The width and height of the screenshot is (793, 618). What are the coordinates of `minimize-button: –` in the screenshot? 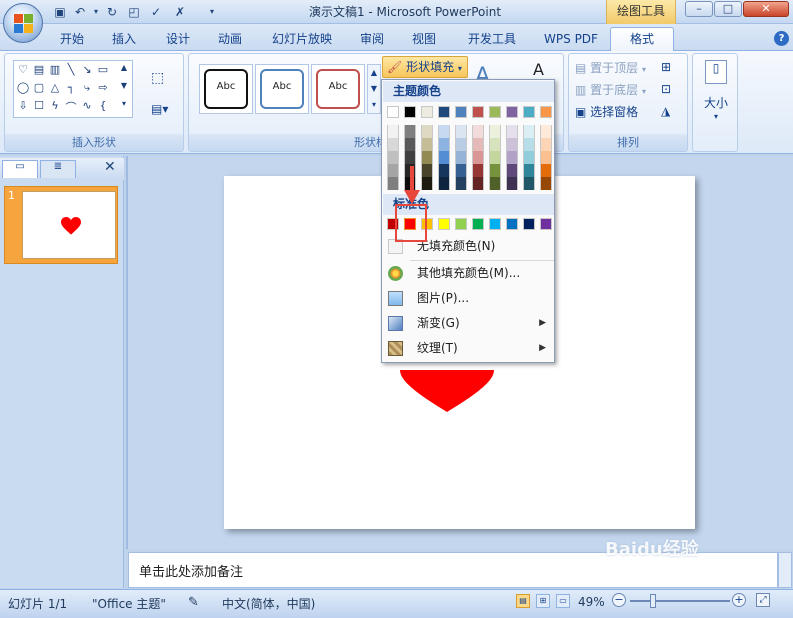 It's located at (699, 9).